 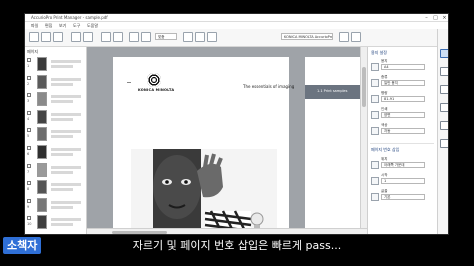 I want to click on page-number-label: 7, so click(x=28, y=171).